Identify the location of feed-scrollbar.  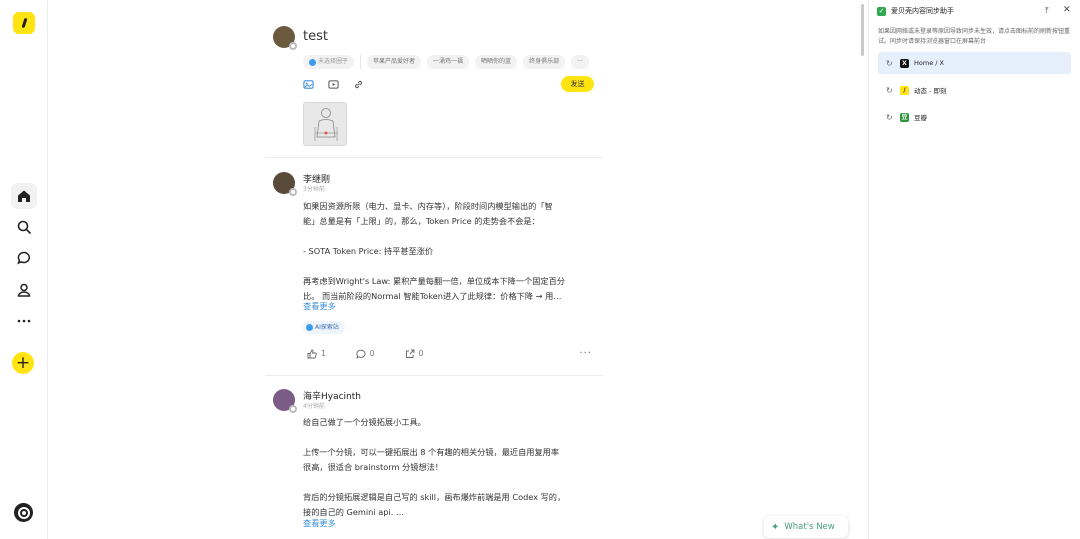
(863, 269).